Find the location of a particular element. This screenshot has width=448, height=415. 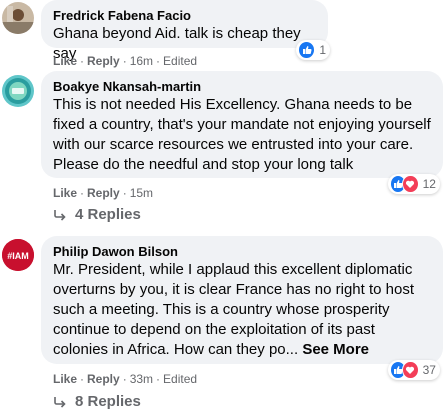

reaction-summary: 37 is located at coordinates (414, 370).